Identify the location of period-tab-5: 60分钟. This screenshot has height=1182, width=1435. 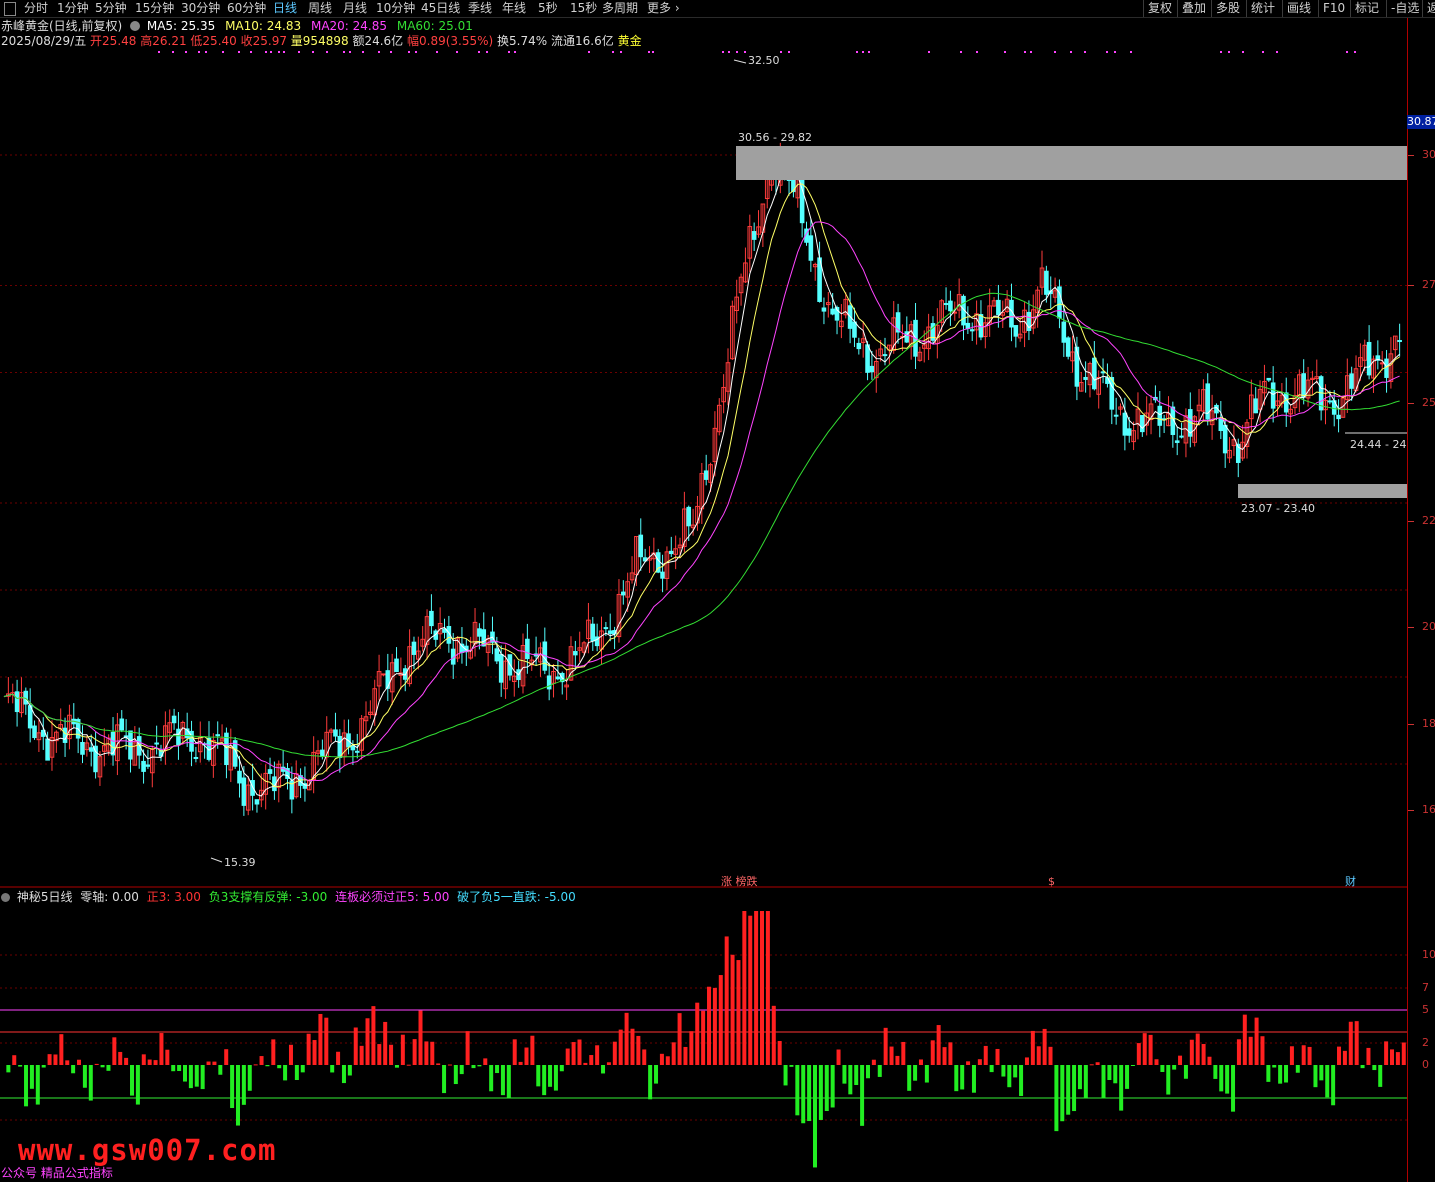
(246, 8).